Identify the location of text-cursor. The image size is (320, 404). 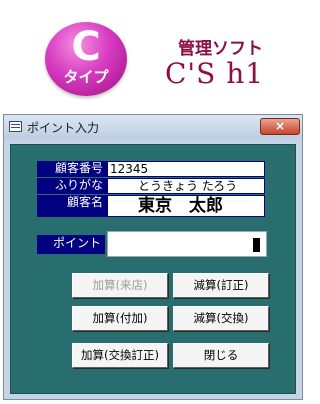
(256, 245).